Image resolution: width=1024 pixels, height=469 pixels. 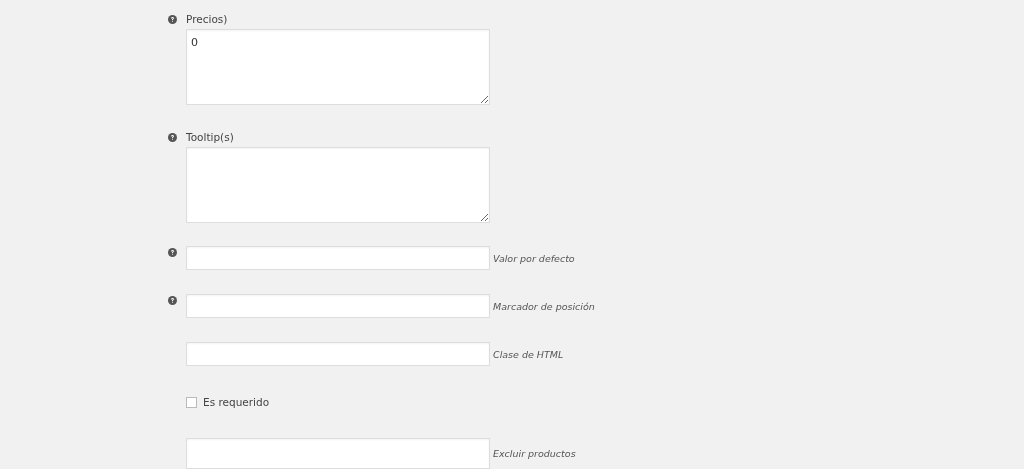 I want to click on checkbox, so click(x=191, y=402).